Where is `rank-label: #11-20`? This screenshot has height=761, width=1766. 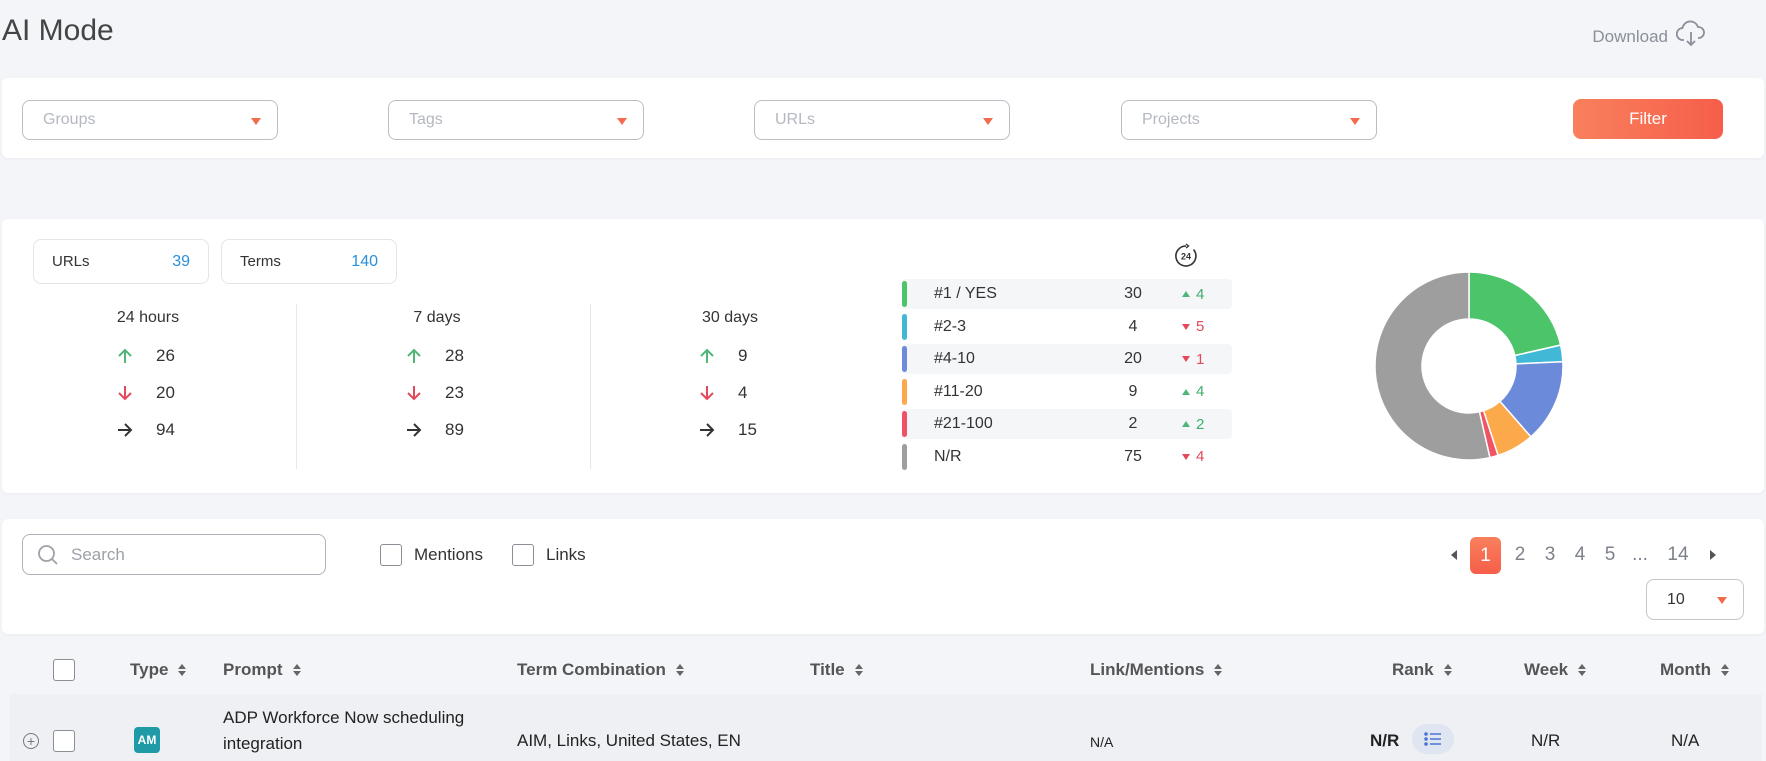
rank-label: #11-20 is located at coordinates (958, 391).